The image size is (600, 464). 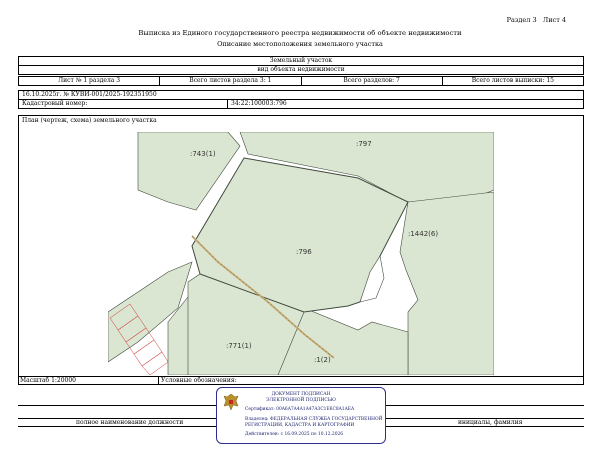 I want to click on cadastral-value: 34:22:100003:796, so click(x=405, y=104).